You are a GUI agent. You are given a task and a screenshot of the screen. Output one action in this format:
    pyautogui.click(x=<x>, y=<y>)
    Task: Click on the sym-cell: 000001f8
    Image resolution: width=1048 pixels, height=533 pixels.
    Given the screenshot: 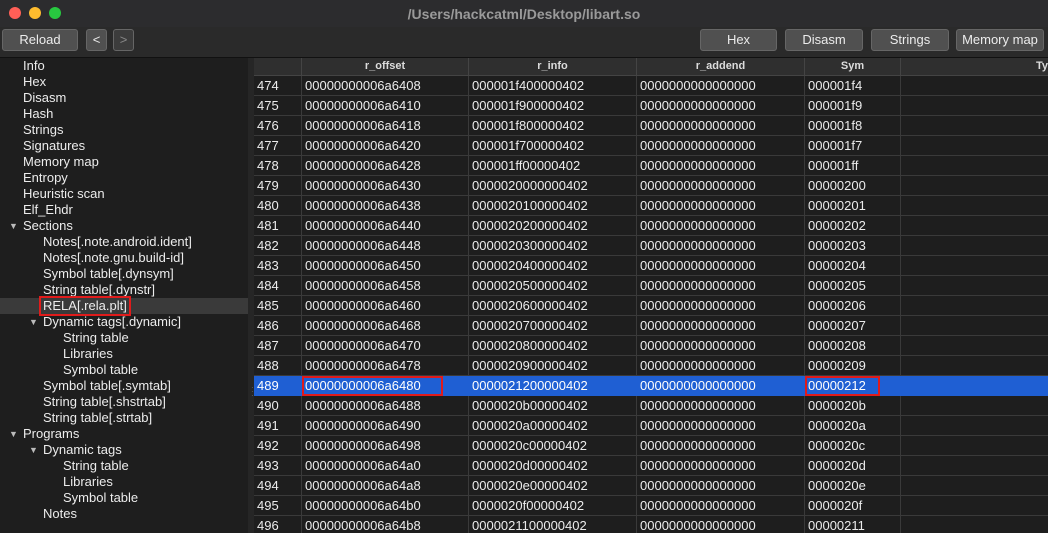 What is the action you would take?
    pyautogui.click(x=853, y=126)
    